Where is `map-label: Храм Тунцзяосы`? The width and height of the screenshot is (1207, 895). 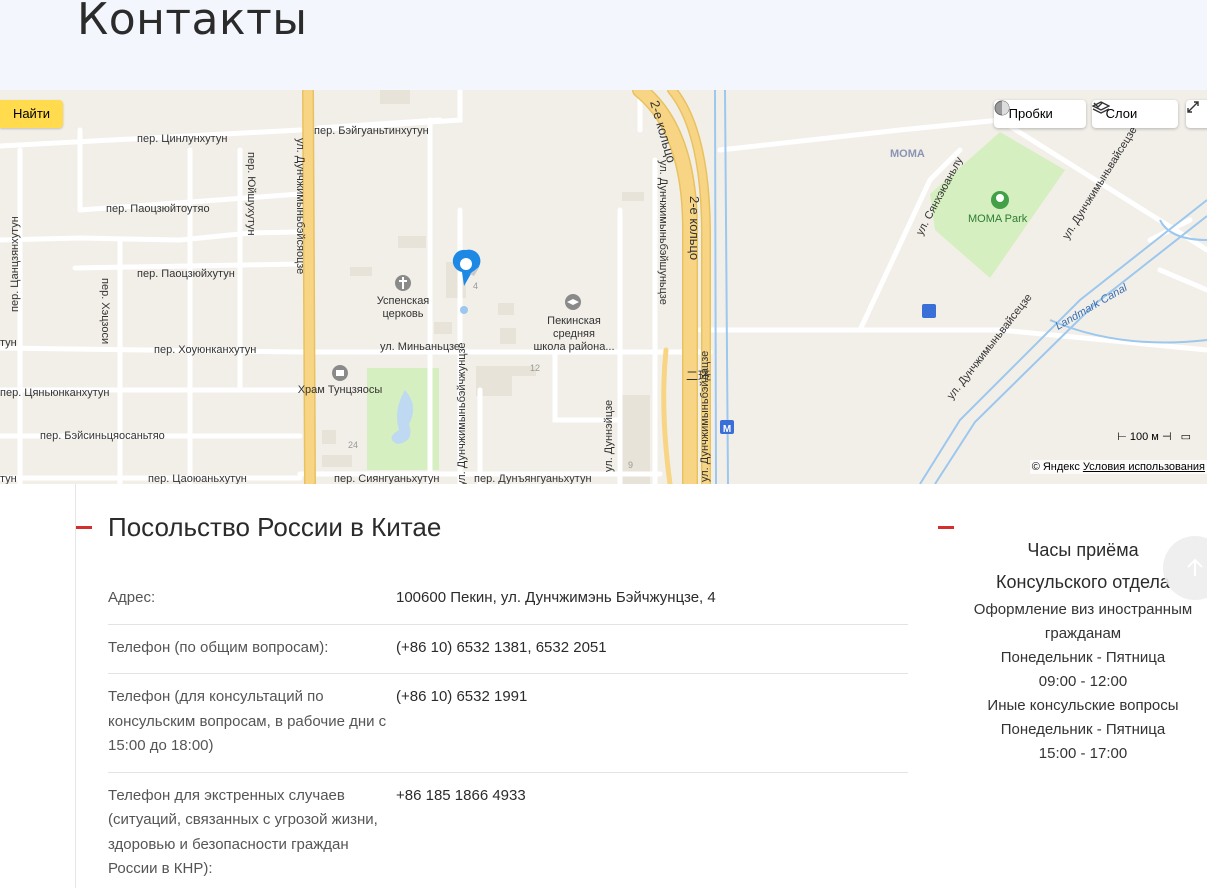
map-label: Храм Тунцзяосы is located at coordinates (340, 390).